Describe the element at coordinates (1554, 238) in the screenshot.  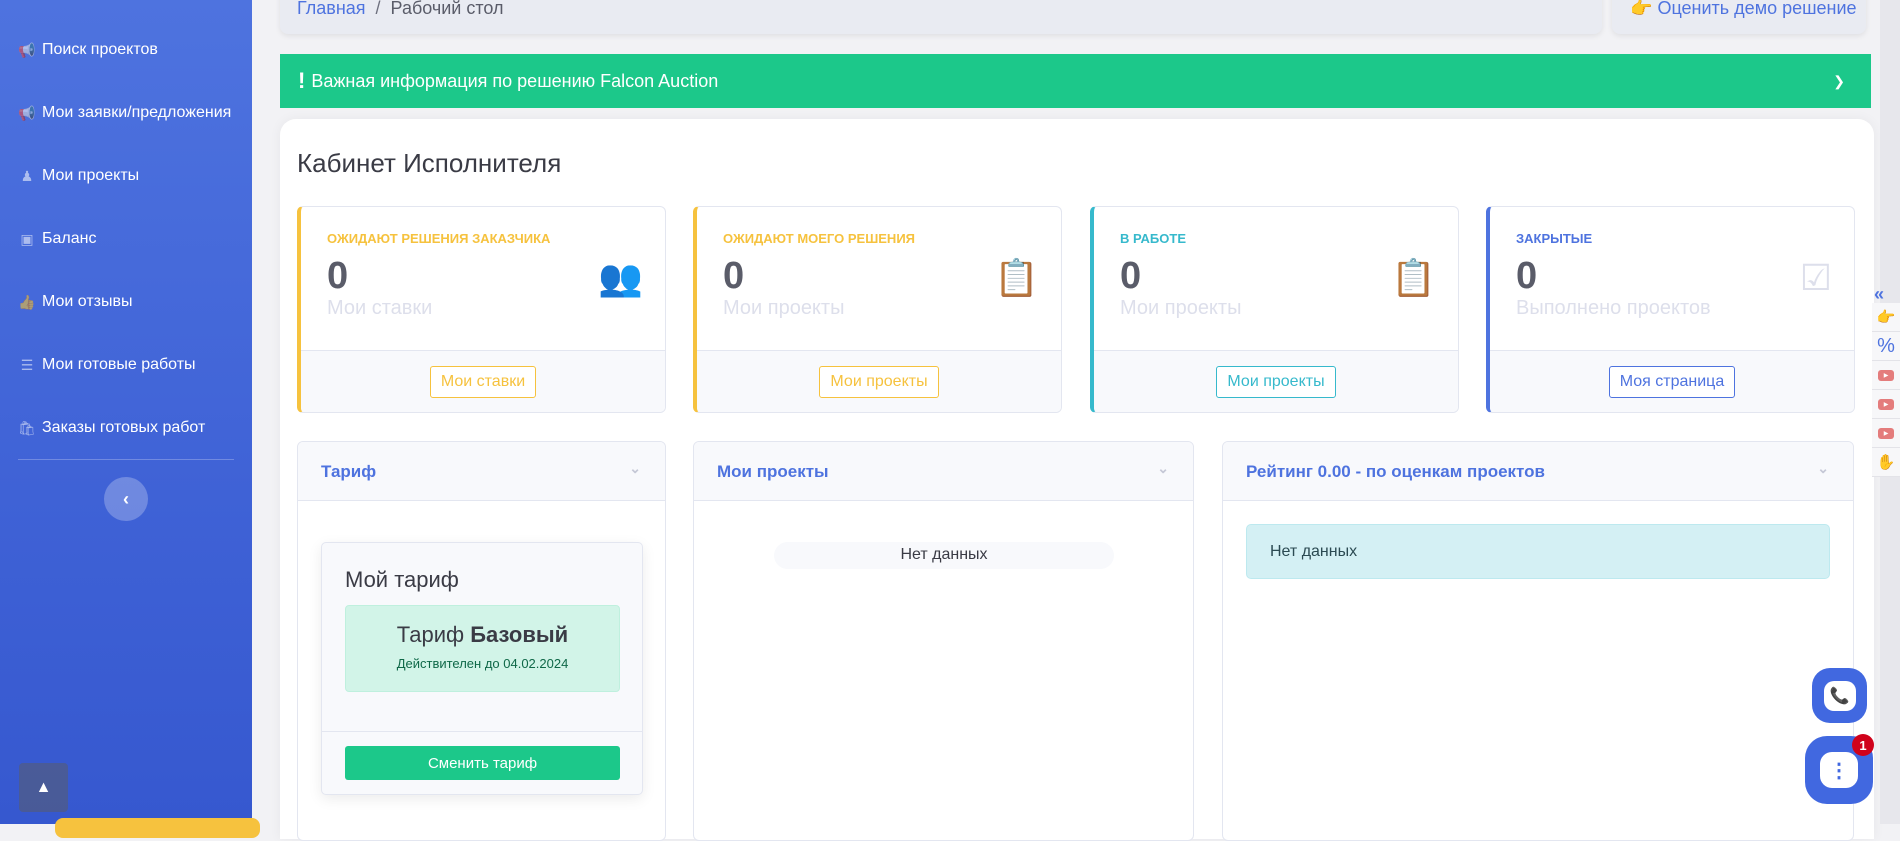
I see `stat-label: Закрытые` at that location.